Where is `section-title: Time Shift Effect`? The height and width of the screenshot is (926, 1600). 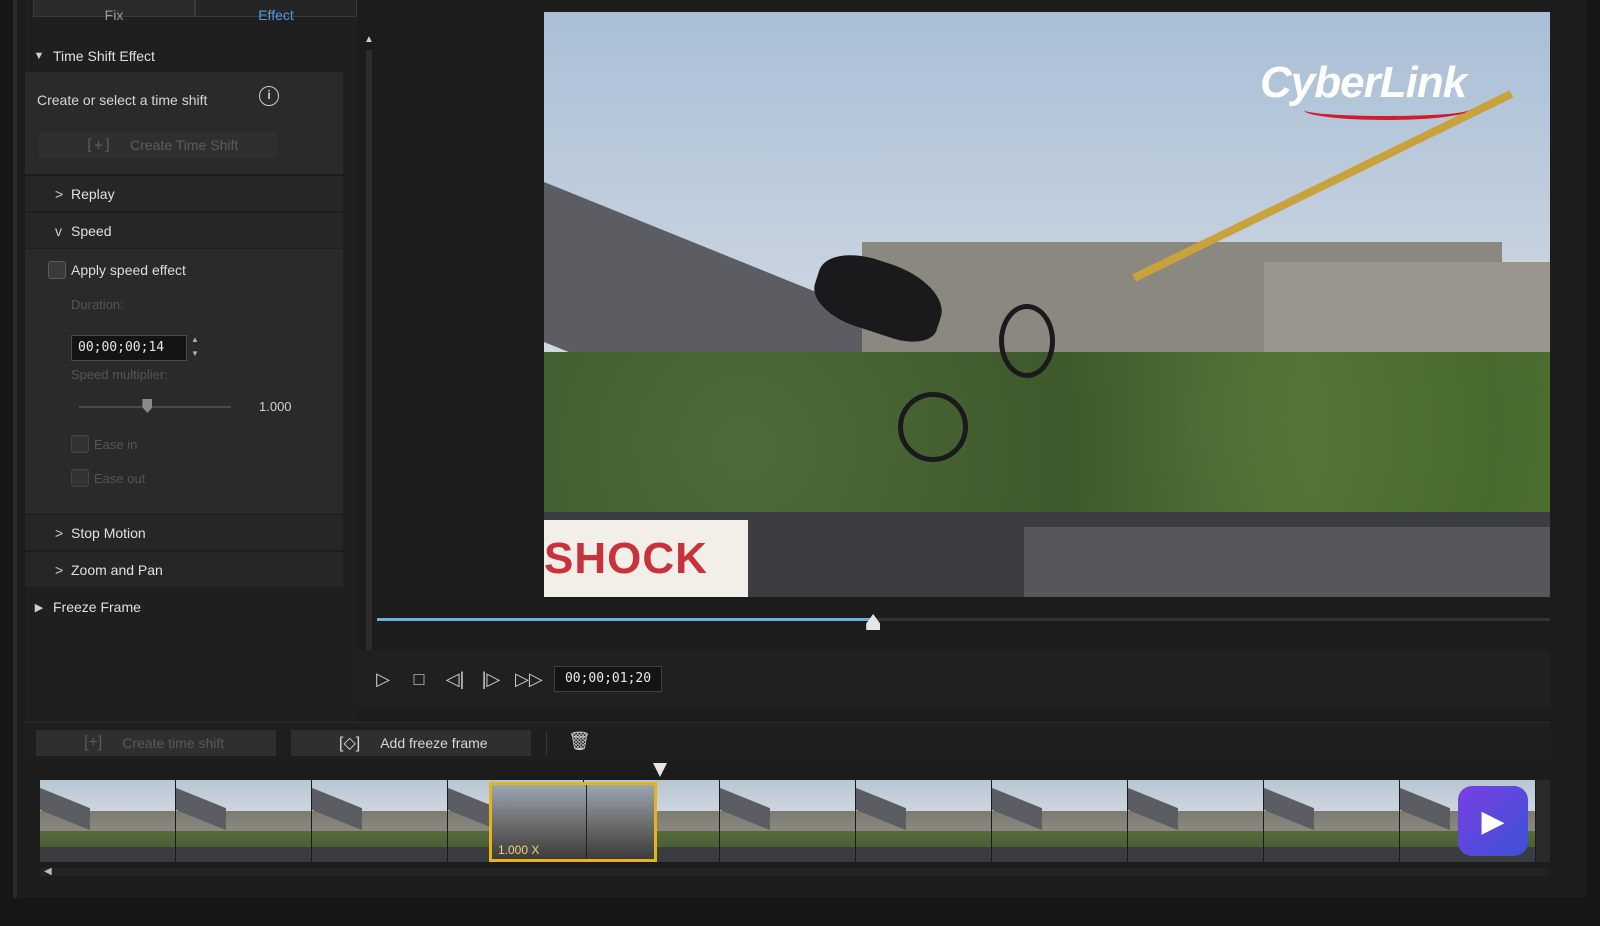
section-title: Time Shift Effect is located at coordinates (104, 56).